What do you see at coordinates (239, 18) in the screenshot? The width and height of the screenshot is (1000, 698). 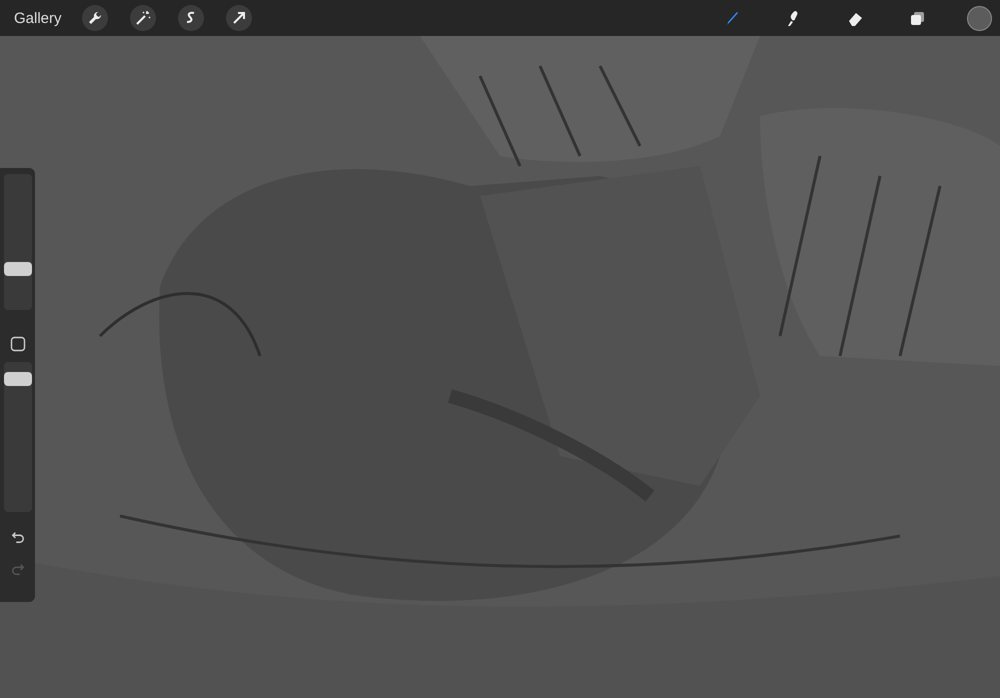 I see `arrow-button` at bounding box center [239, 18].